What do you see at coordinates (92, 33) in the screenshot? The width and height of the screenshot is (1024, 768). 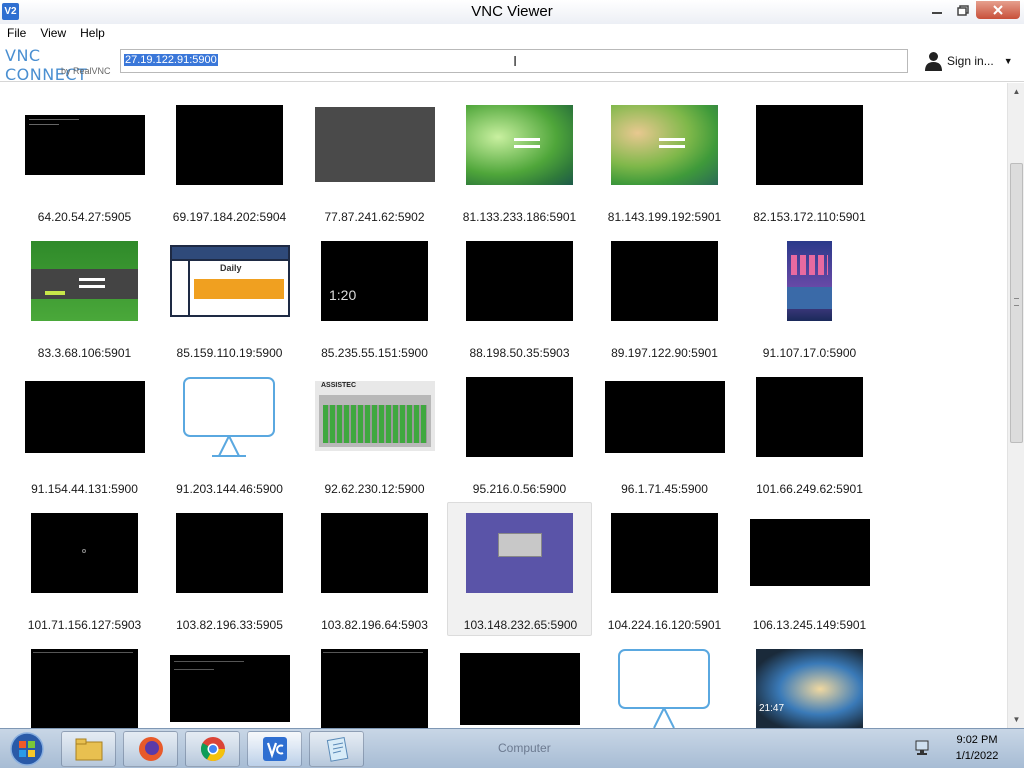 I see `menu-help: Help` at bounding box center [92, 33].